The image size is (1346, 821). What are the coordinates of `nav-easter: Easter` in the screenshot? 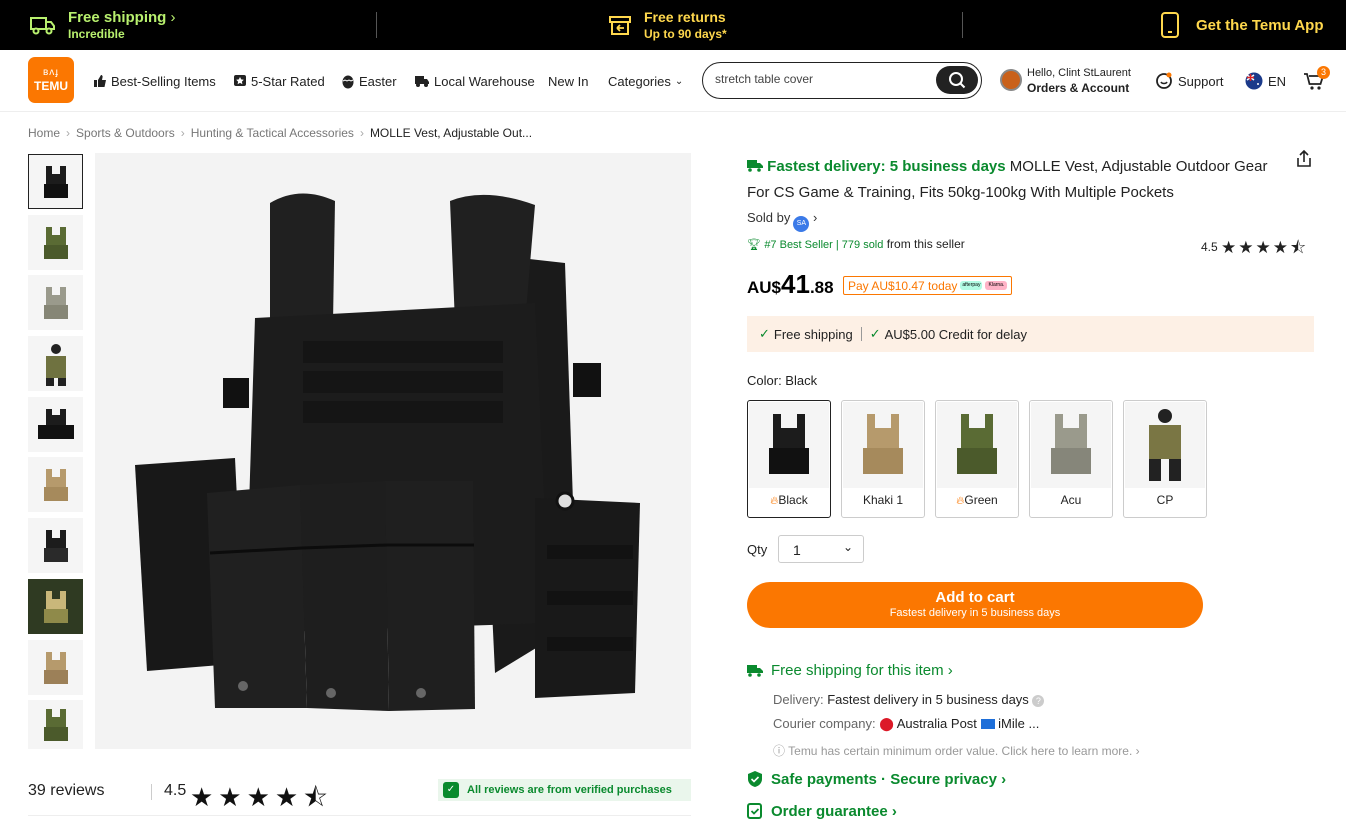 It's located at (369, 81).